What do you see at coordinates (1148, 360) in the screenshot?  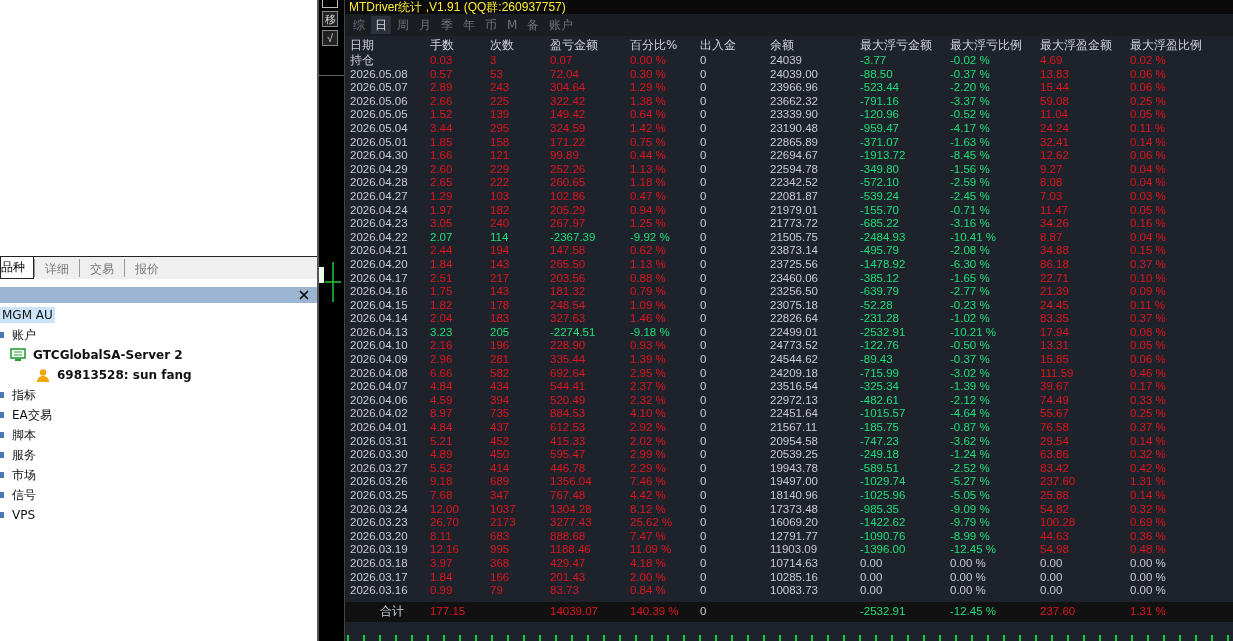 I see `table-cell-text: 0.06 %` at bounding box center [1148, 360].